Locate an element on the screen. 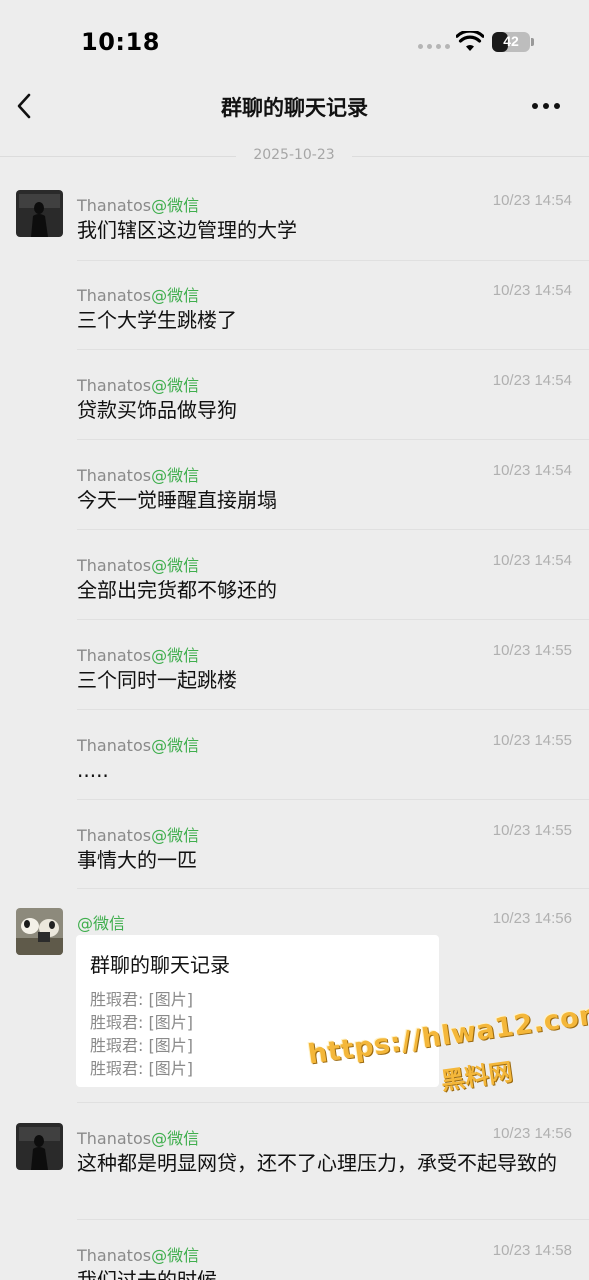 The height and width of the screenshot is (1280, 589). message-text: 今天一觉睡醒直接崩塌 is located at coordinates (177, 500).